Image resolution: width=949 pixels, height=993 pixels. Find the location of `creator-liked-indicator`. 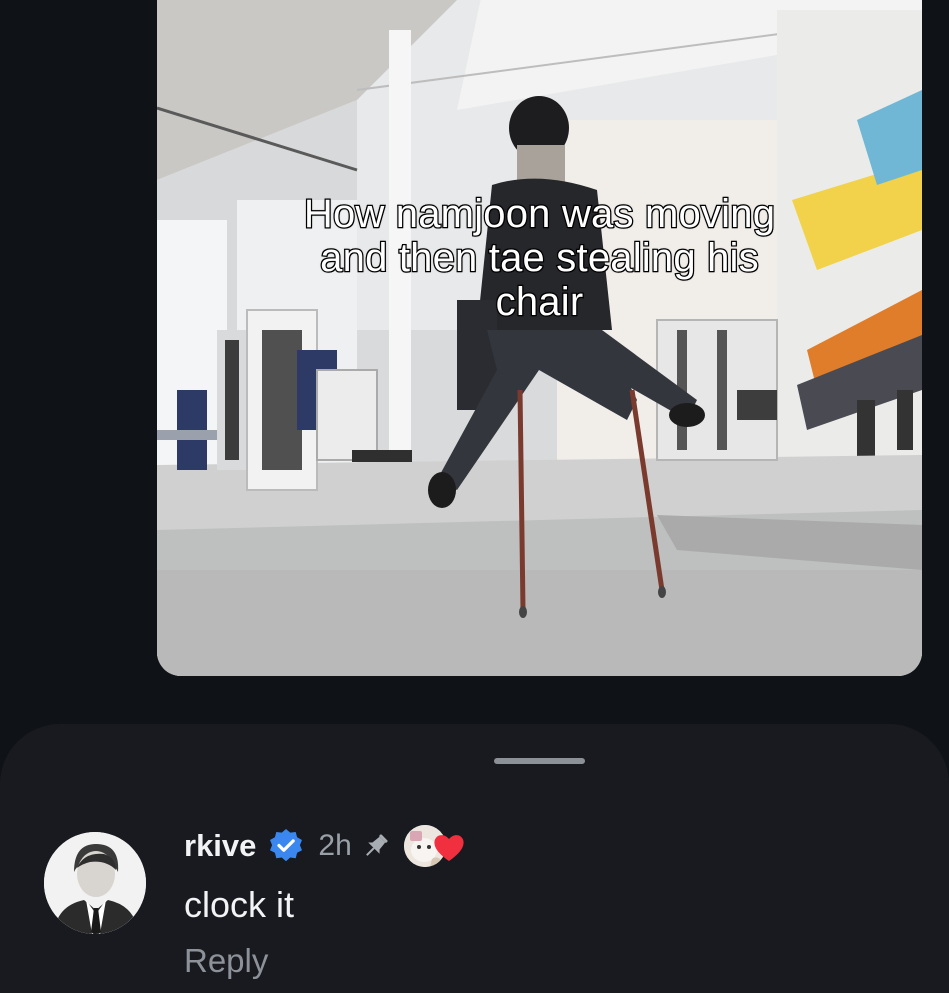

creator-liked-indicator is located at coordinates (436, 846).